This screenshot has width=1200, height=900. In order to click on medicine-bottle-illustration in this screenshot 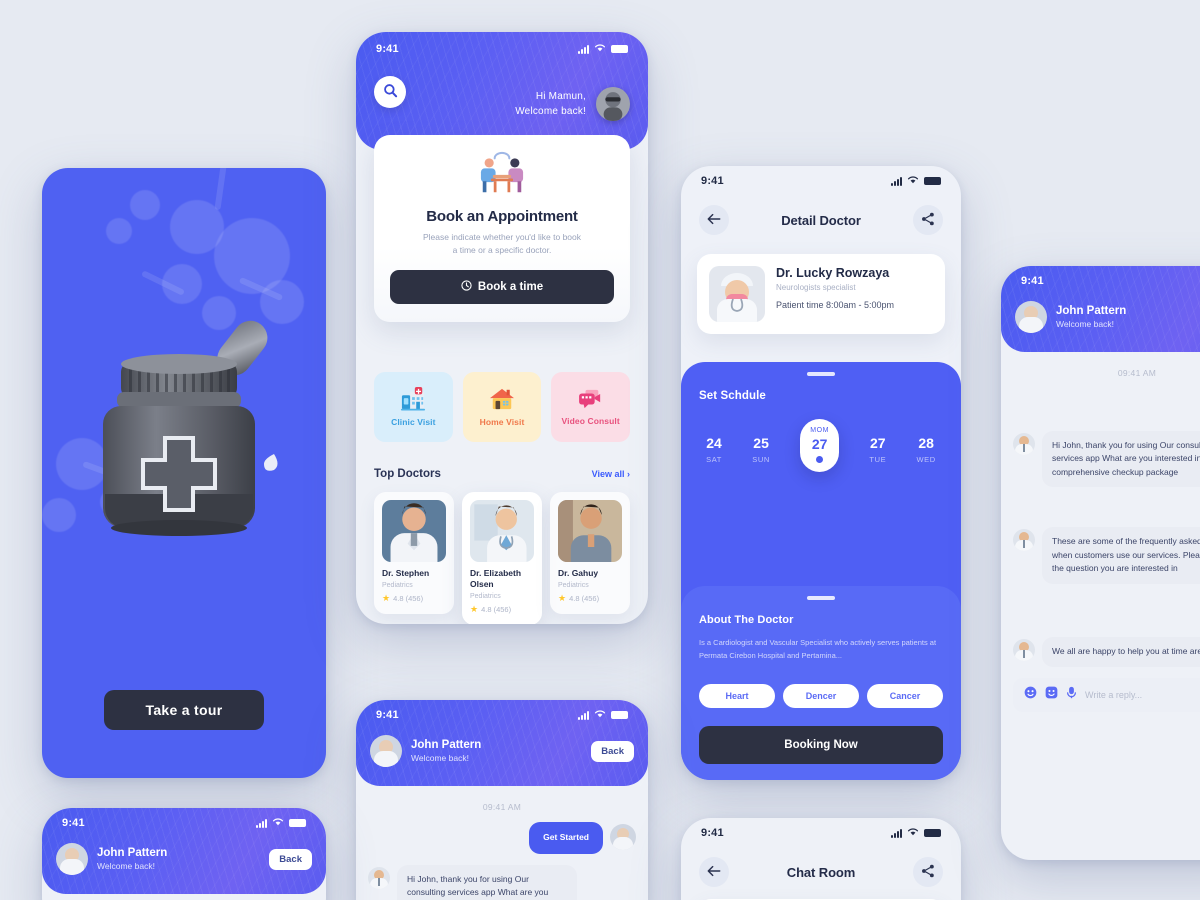, I will do `click(184, 433)`.